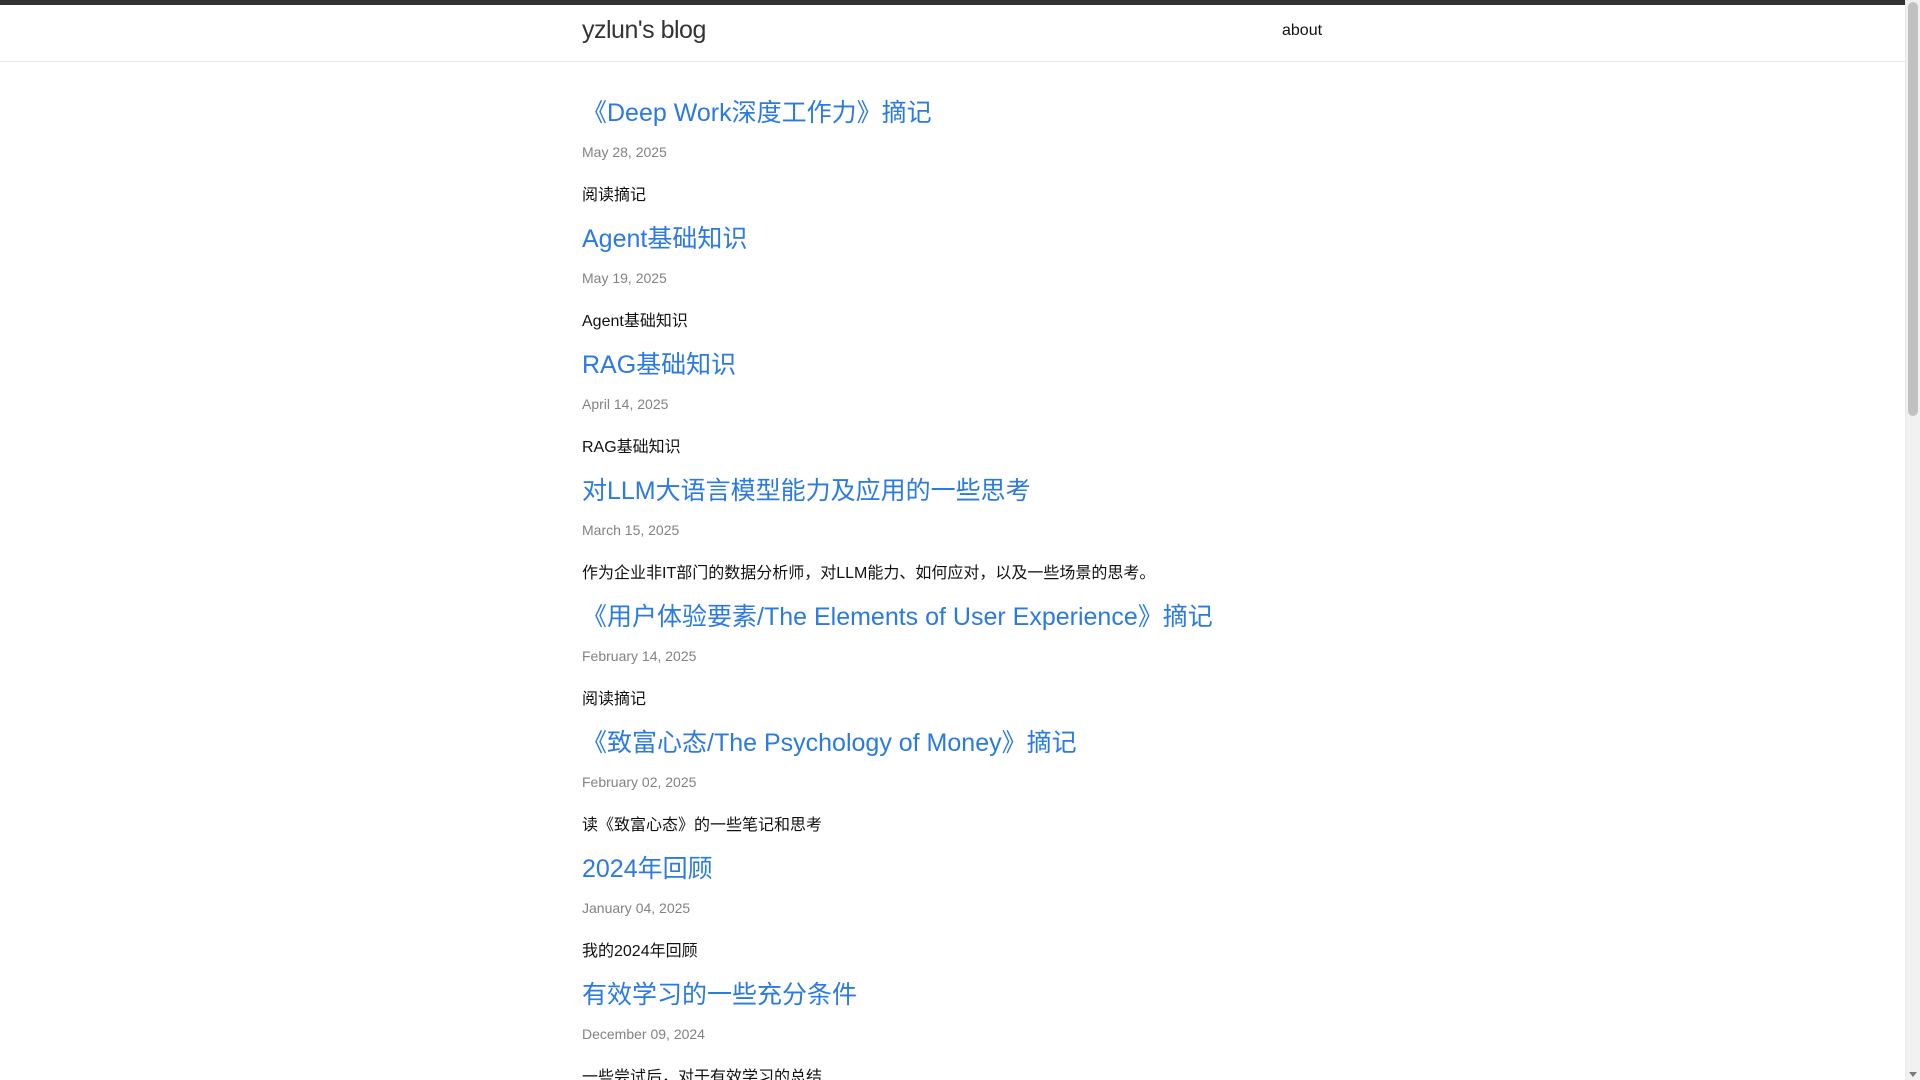 The height and width of the screenshot is (1080, 1920). Describe the element at coordinates (644, 30) in the screenshot. I see `site-title-link: yzlun's blog` at that location.